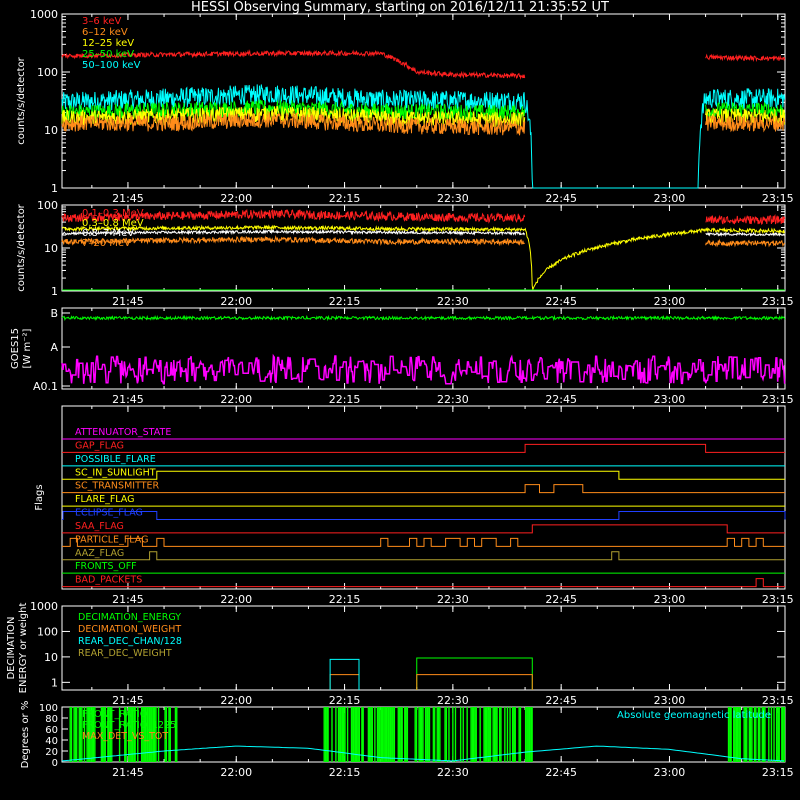 The image size is (800, 800). I want to click on legend-entry: REAR_DEC_WEIGHT, so click(125, 653).